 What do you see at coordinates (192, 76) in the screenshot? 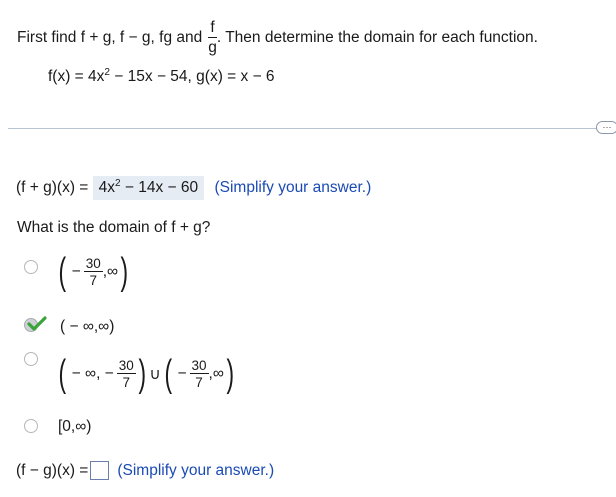
I see `given-functions-rest: − 15x − 54, g(x) = x − 6` at bounding box center [192, 76].